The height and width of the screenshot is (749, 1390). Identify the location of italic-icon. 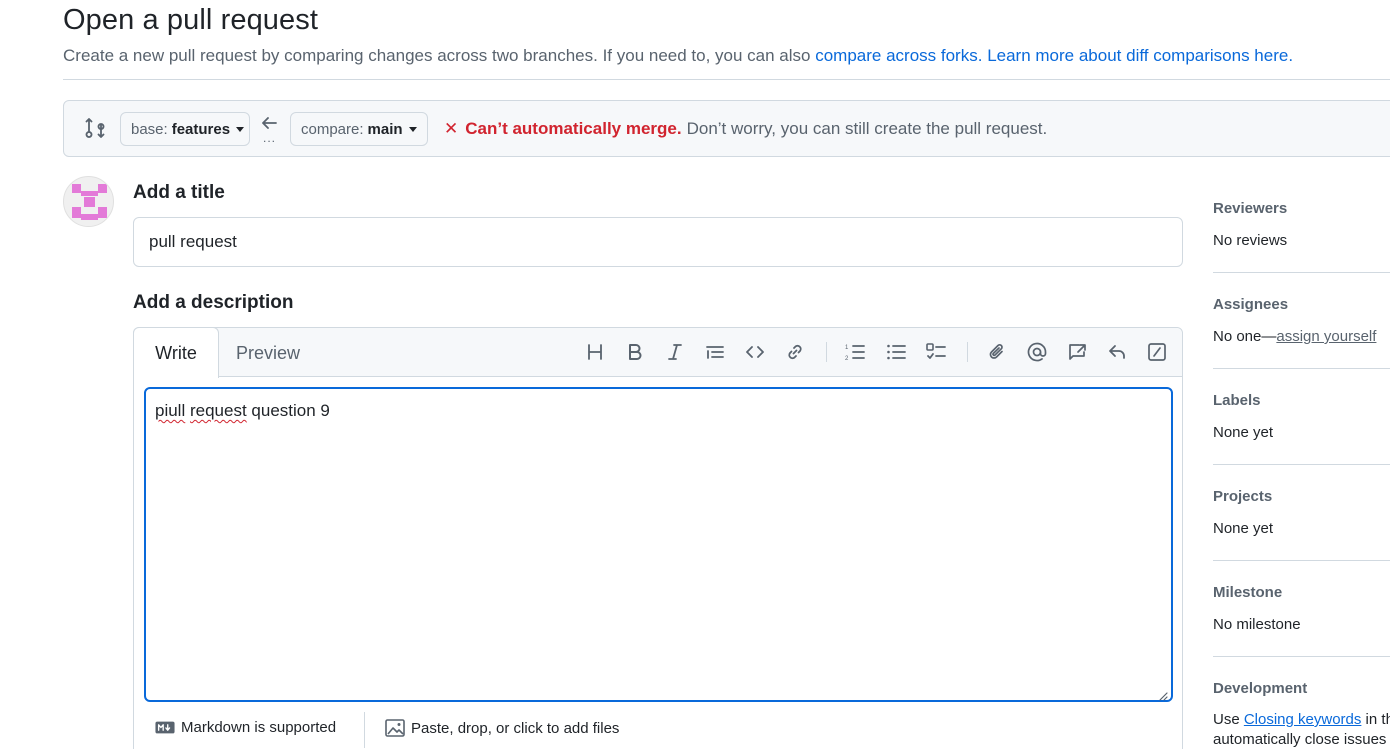
(675, 352).